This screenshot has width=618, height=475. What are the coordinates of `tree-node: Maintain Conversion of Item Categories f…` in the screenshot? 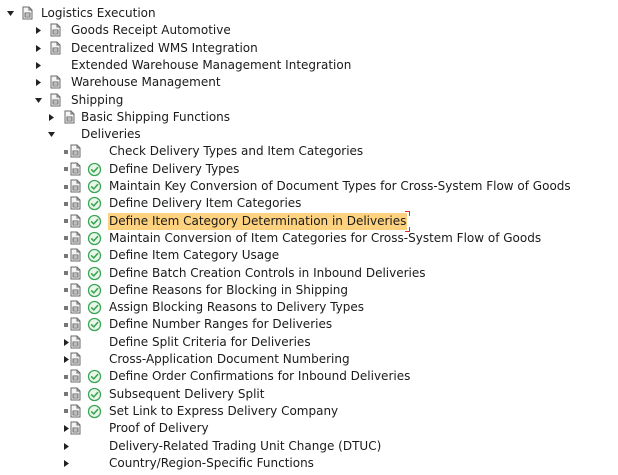 It's located at (309, 238).